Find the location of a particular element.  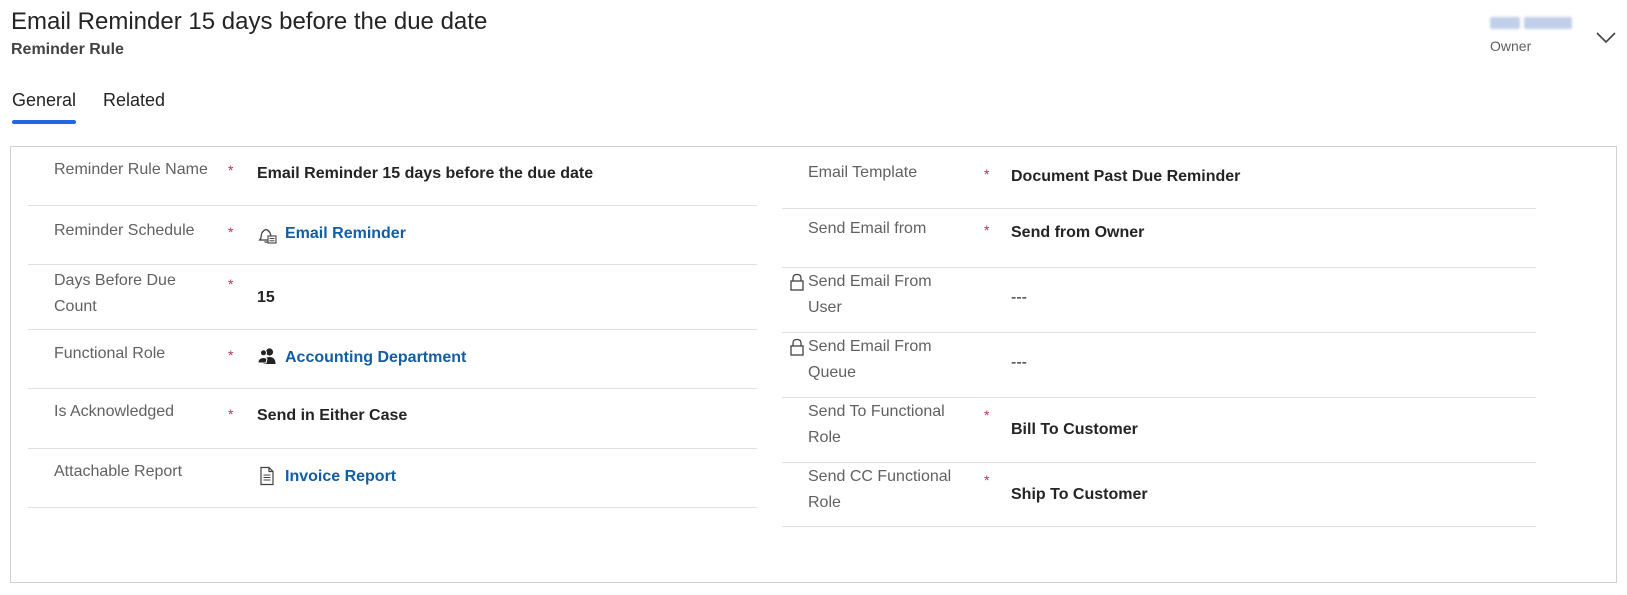

field-send-email-from: Send Email from * Send from Owner is located at coordinates (1159, 238).